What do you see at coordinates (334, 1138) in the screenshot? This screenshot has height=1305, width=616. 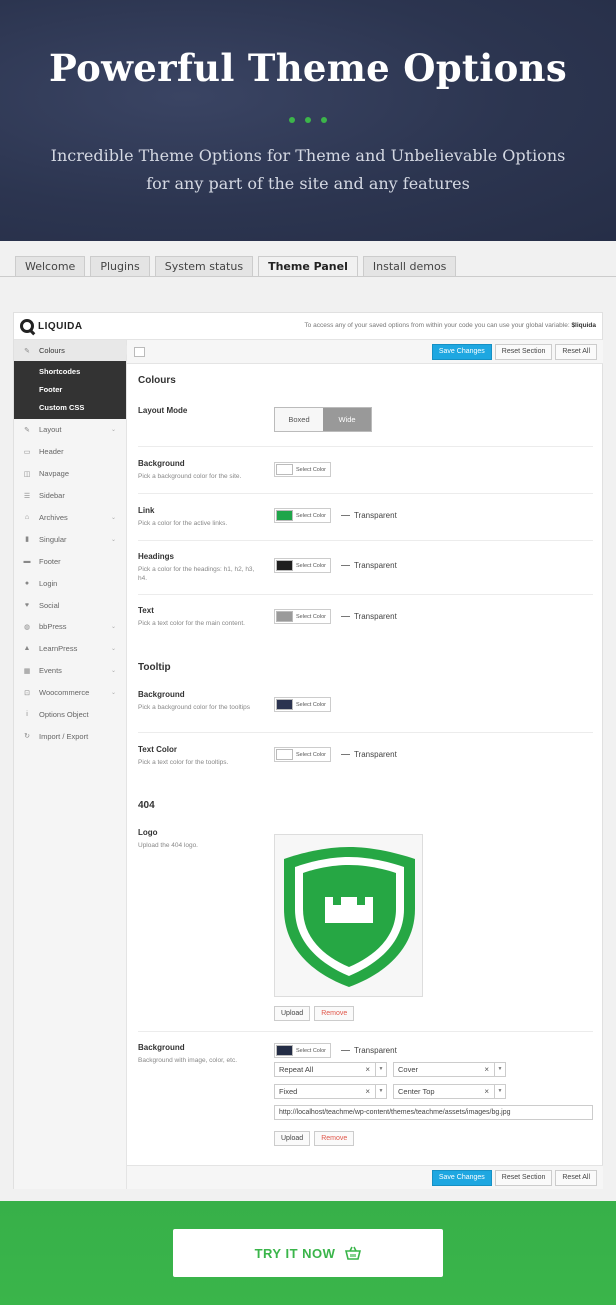 I see `remove-background-button: Remove` at bounding box center [334, 1138].